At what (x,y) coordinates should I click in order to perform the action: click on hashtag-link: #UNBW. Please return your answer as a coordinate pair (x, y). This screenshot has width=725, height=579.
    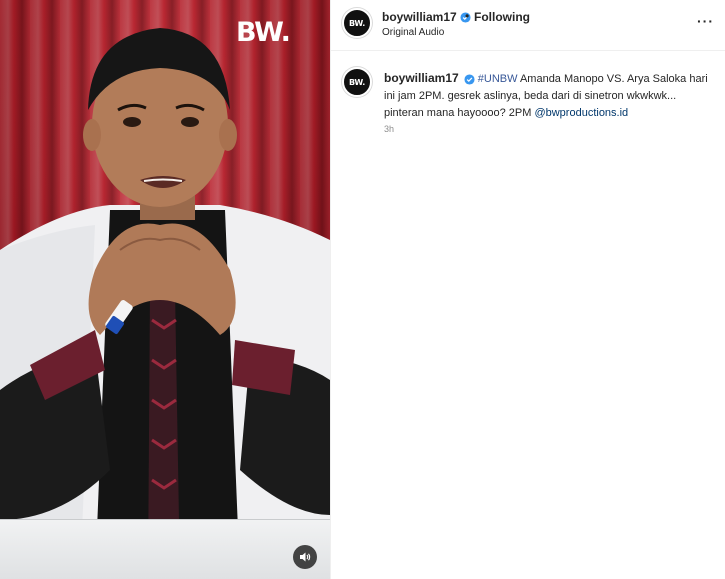
    Looking at the image, I should click on (498, 79).